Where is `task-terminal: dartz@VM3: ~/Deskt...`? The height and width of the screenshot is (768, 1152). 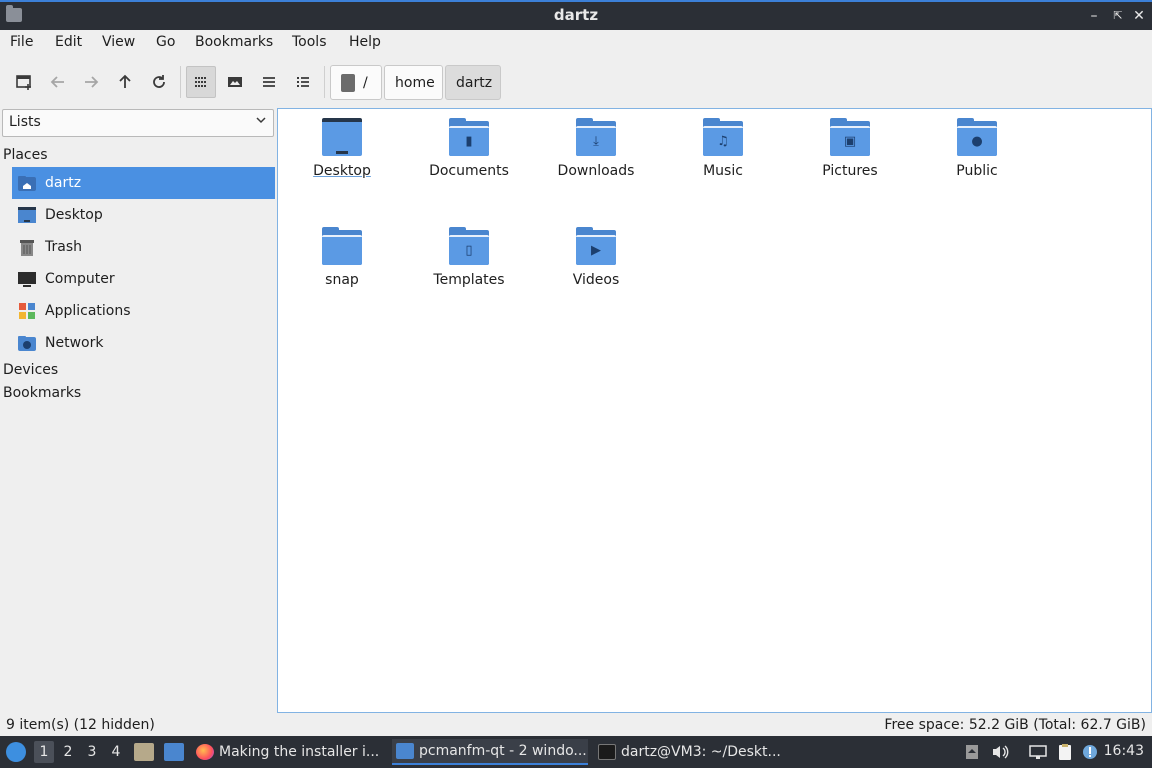
task-terminal: dartz@VM3: ~/Deskt... is located at coordinates (689, 752).